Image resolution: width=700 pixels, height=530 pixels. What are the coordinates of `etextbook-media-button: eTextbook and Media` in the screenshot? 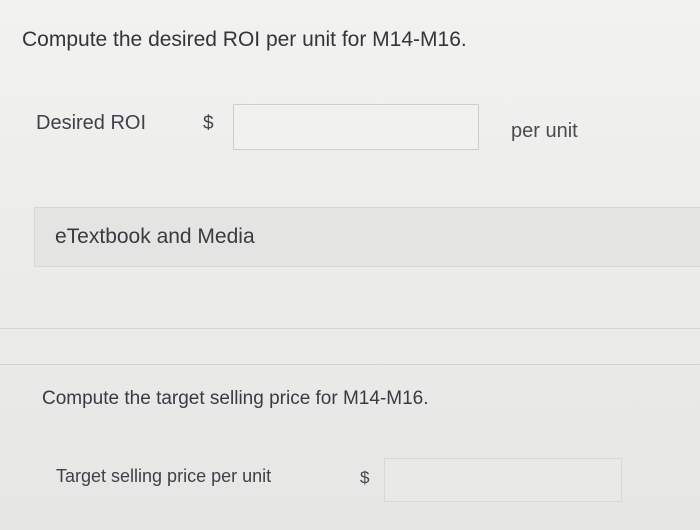 It's located at (367, 237).